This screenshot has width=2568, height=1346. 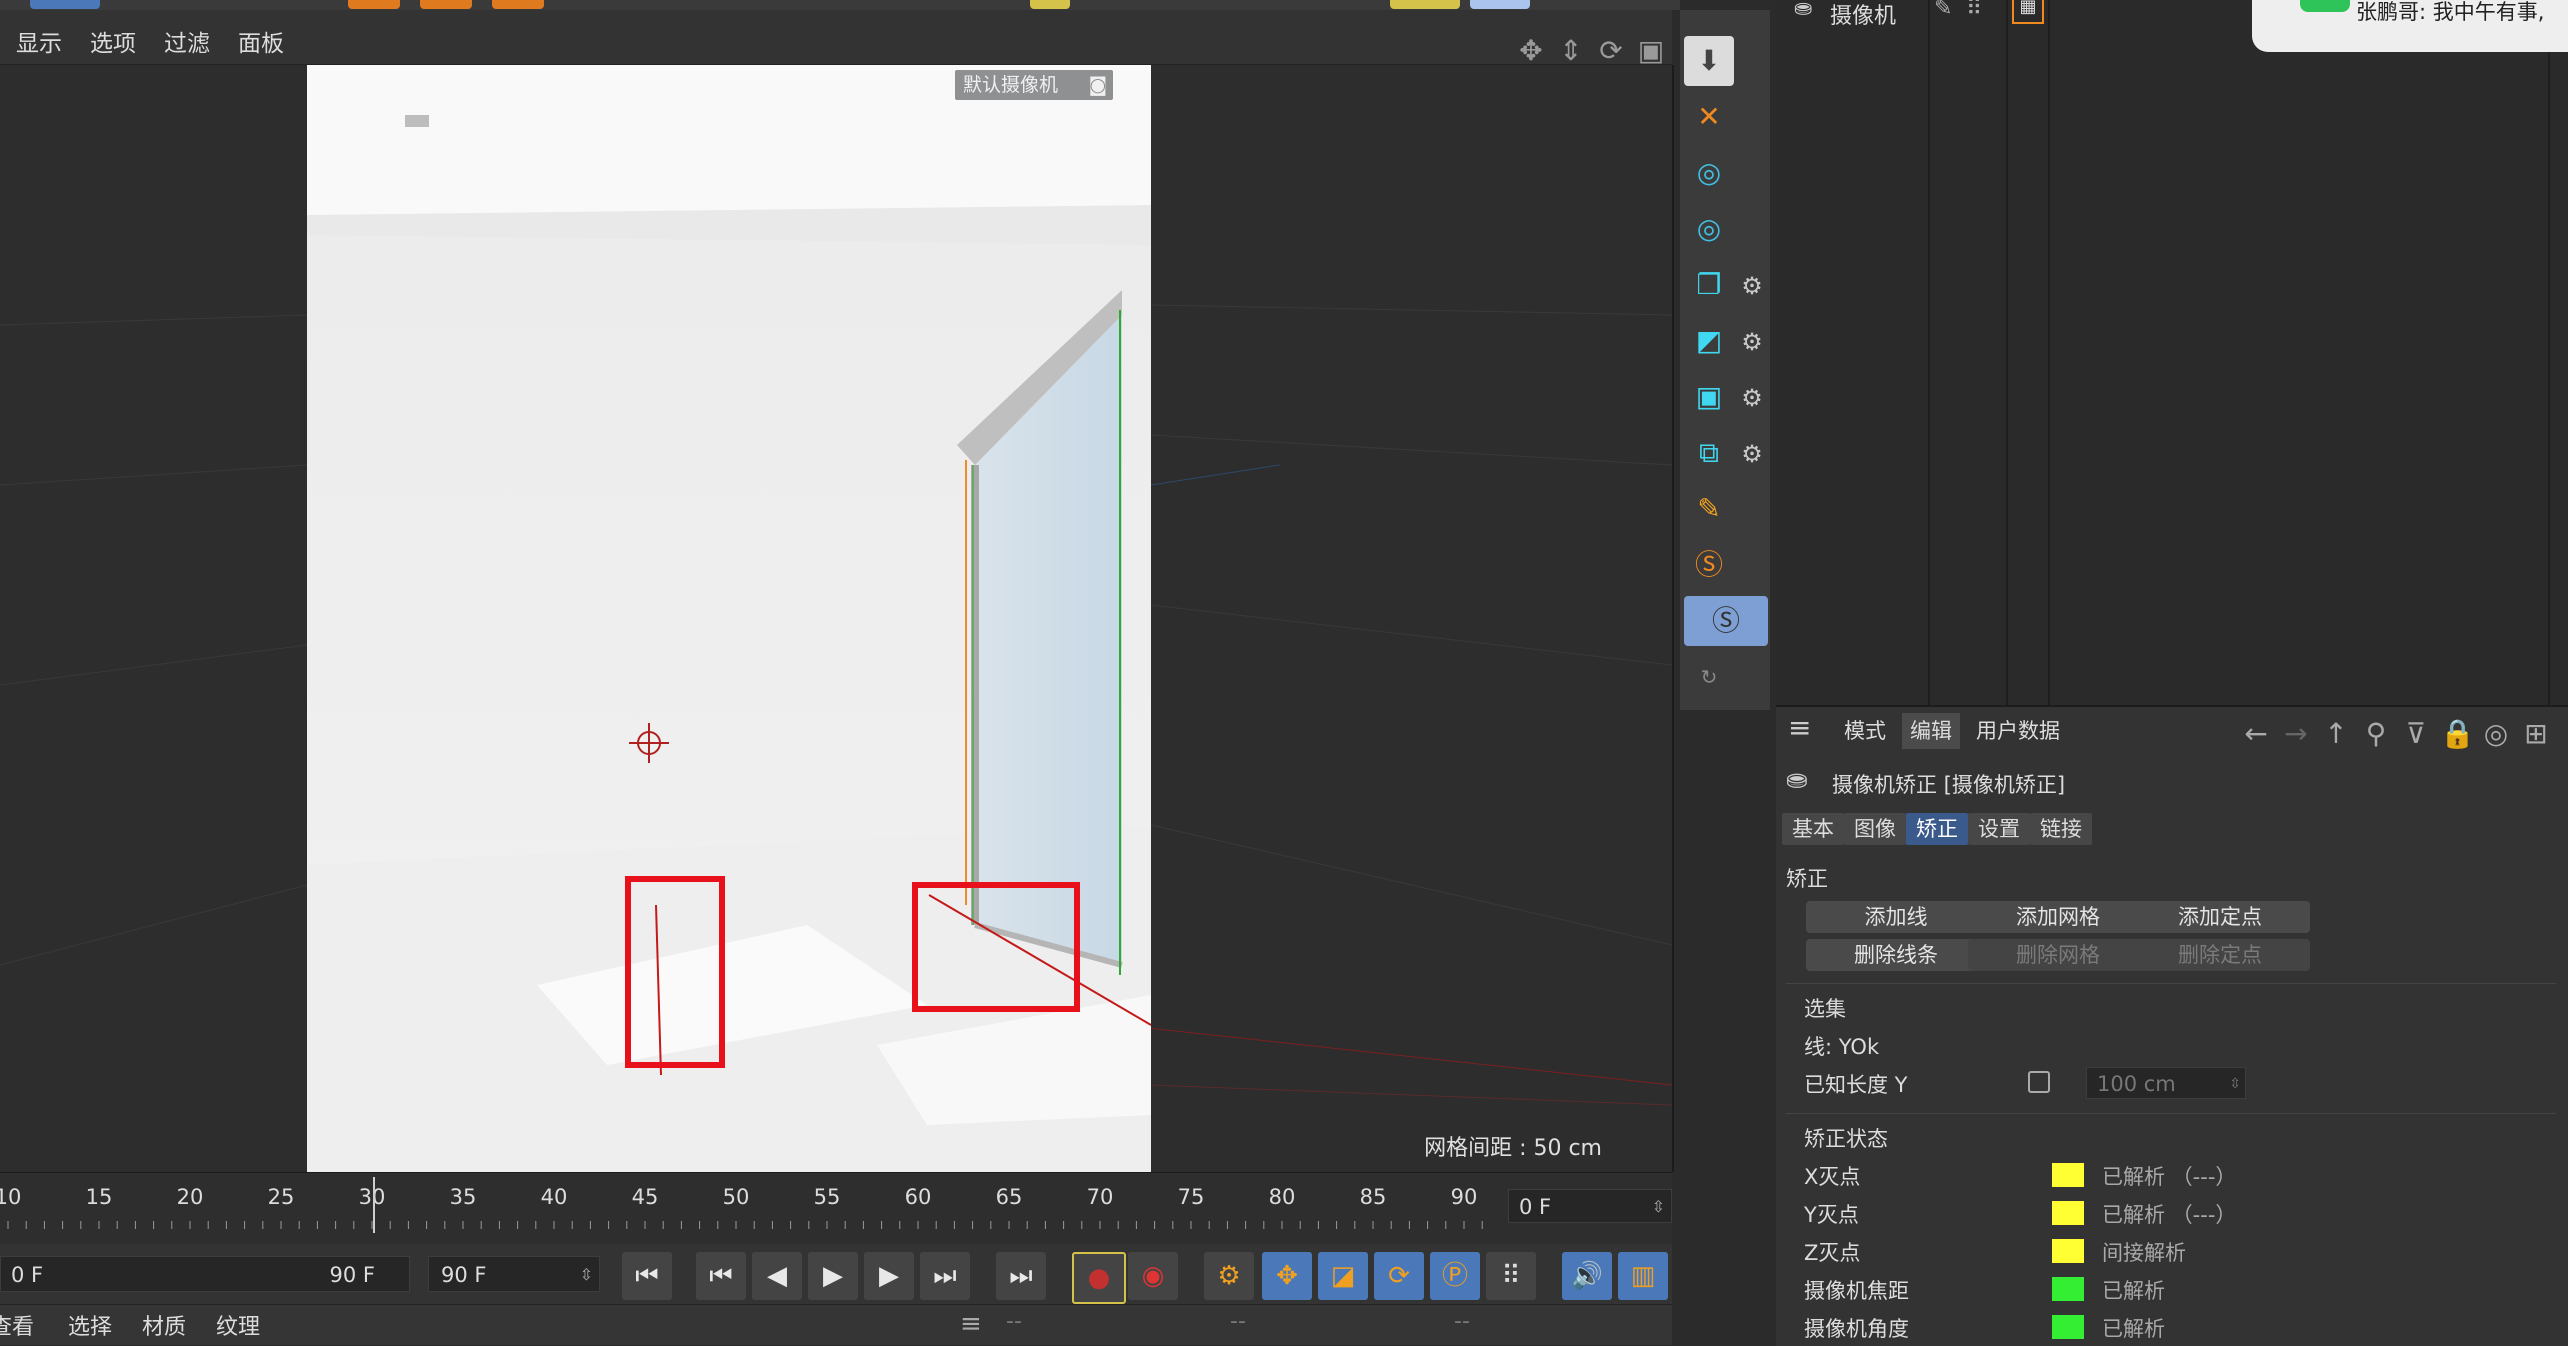 I want to click on add-line-button: 添加线, so click(x=1896, y=917).